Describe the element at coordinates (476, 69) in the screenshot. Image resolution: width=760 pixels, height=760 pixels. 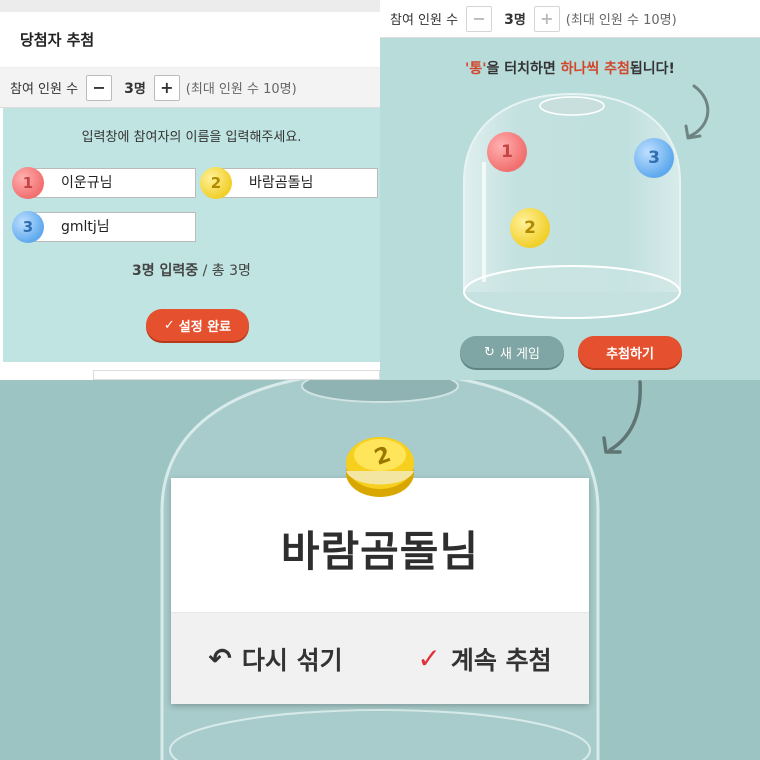
I see `instruction-quote: '통'` at that location.